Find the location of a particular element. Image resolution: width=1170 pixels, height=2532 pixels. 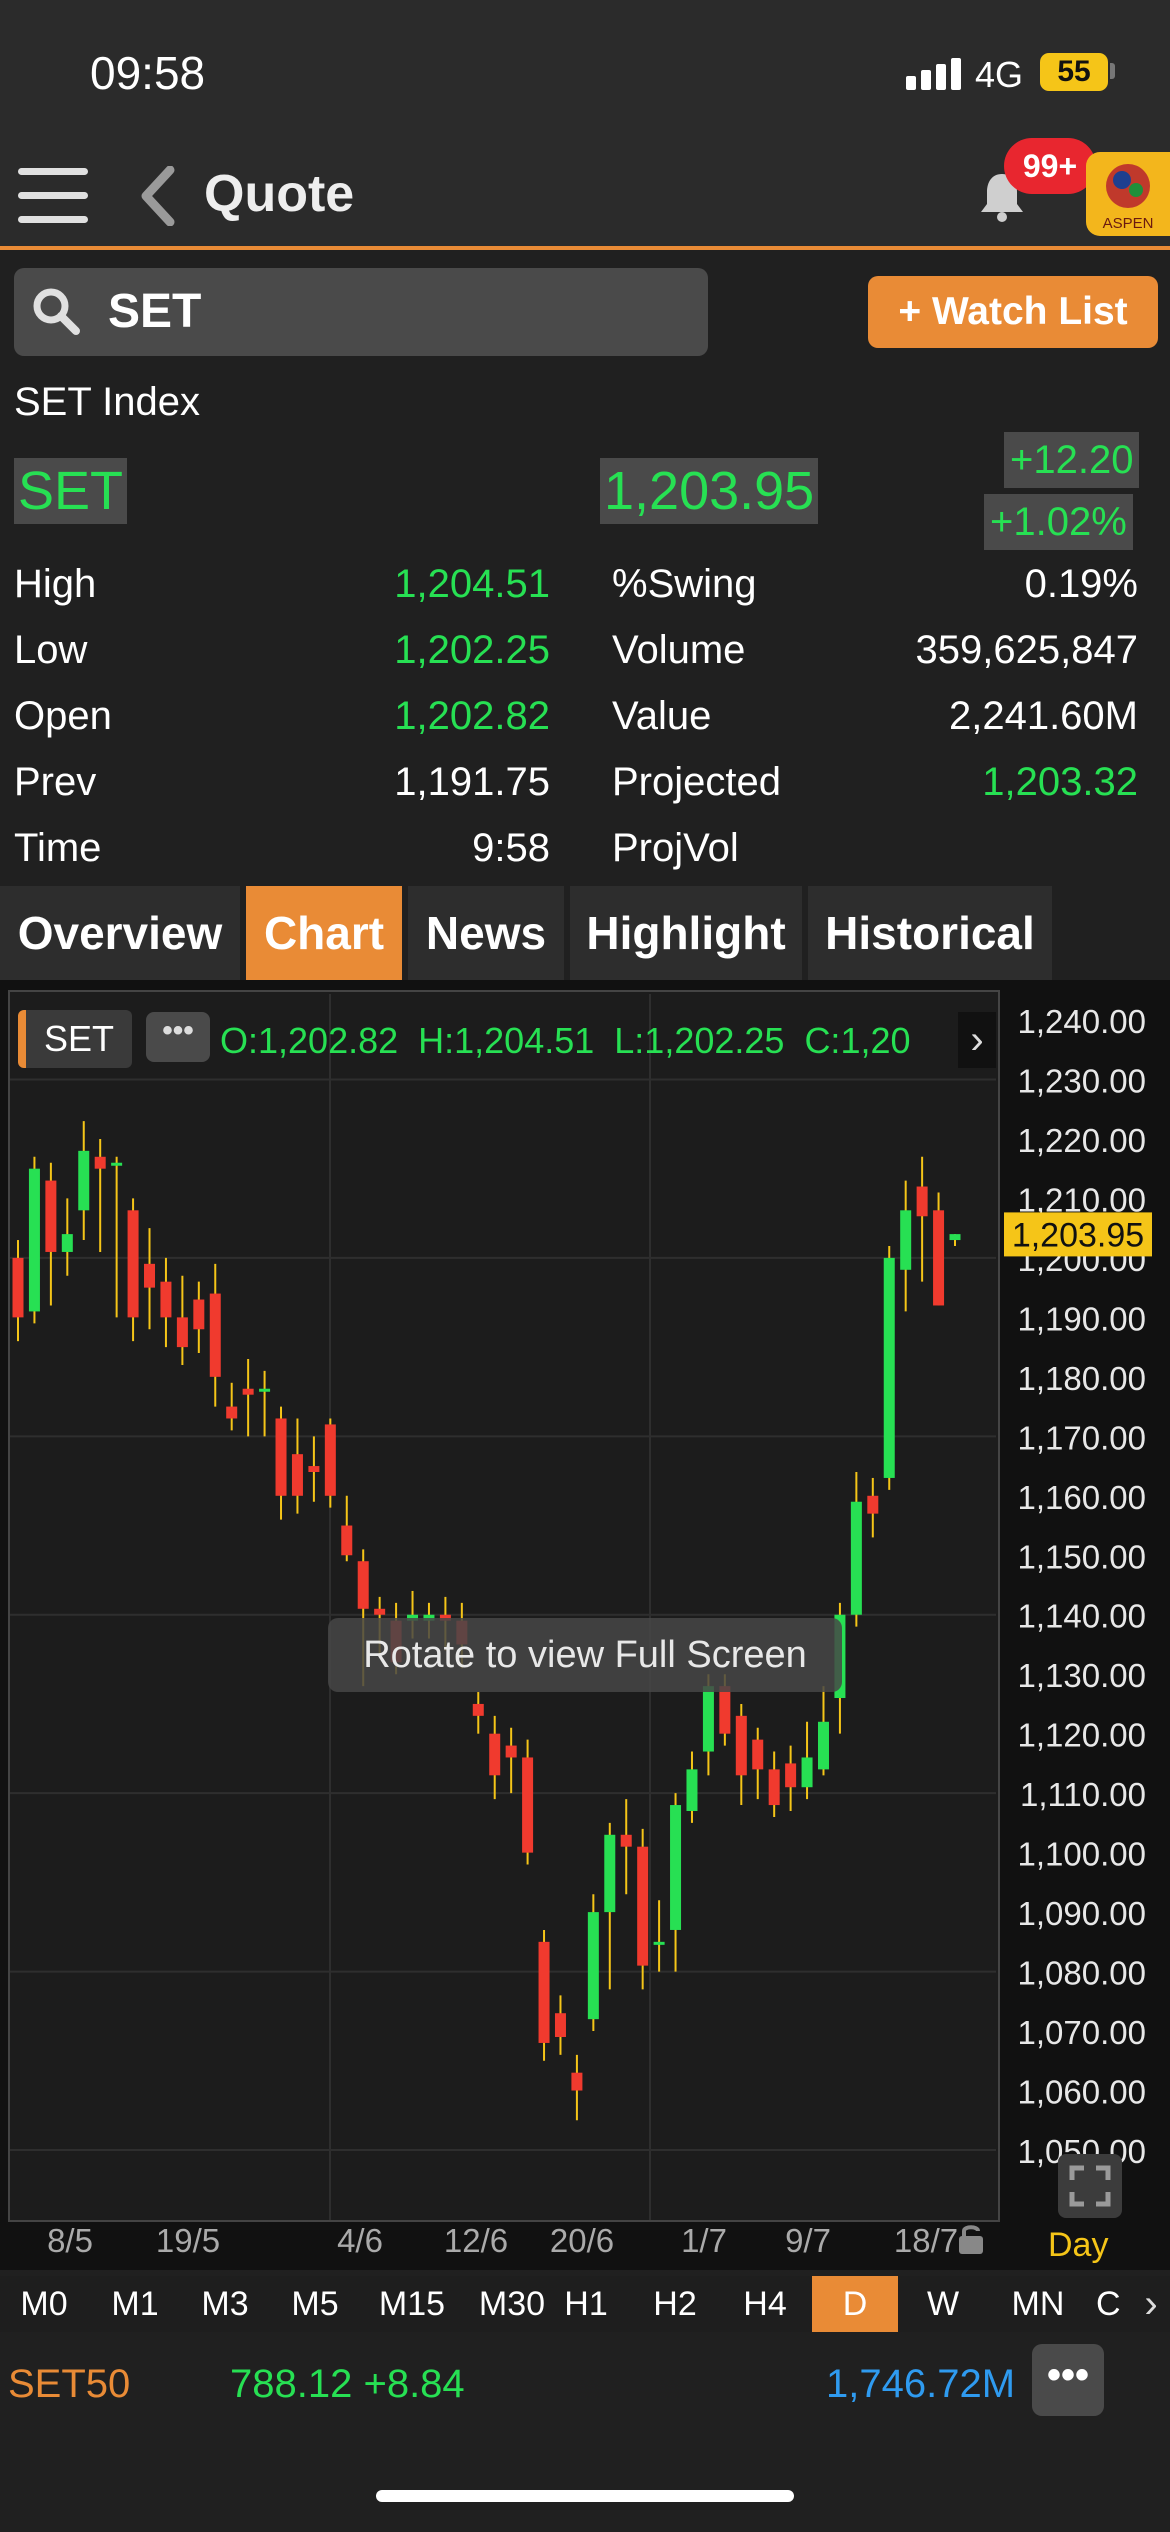

volume-value: 359,625,847 is located at coordinates (1026, 650).